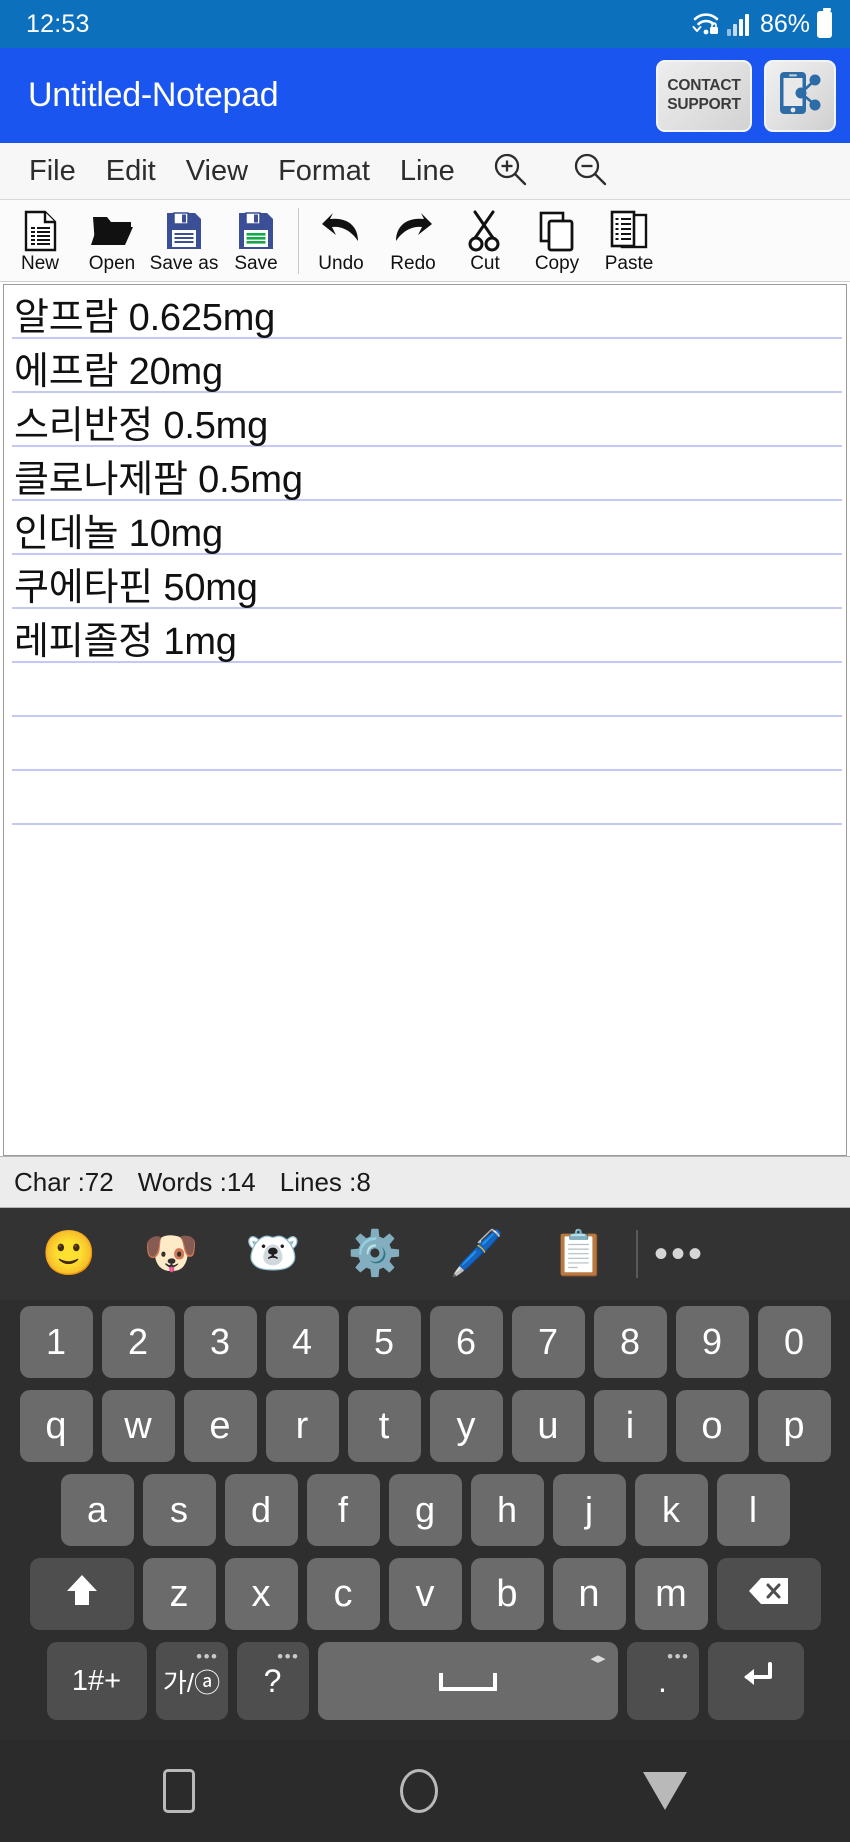  Describe the element at coordinates (302, 1342) in the screenshot. I see `key-4: 4` at that location.